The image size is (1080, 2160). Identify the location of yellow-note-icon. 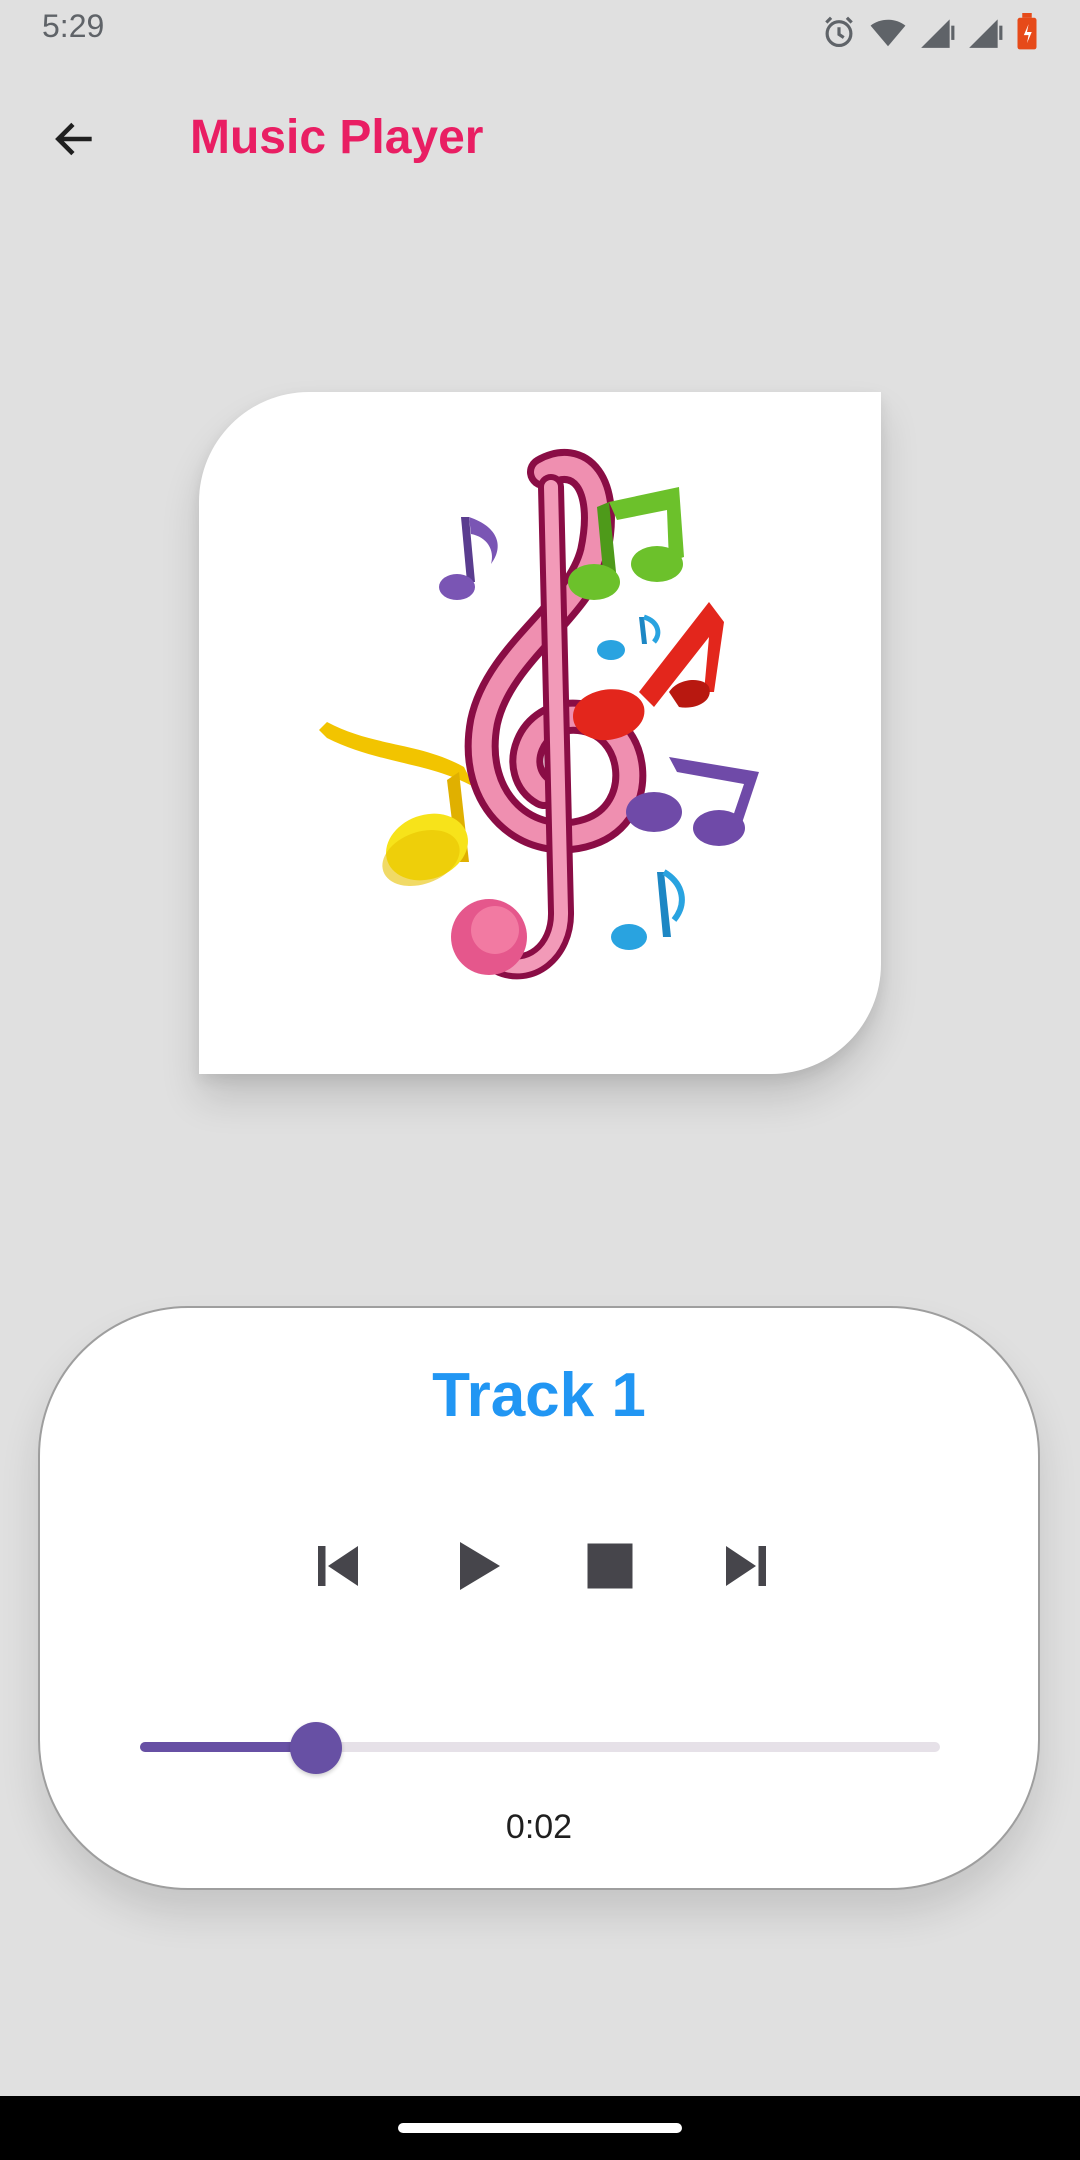
(396, 804).